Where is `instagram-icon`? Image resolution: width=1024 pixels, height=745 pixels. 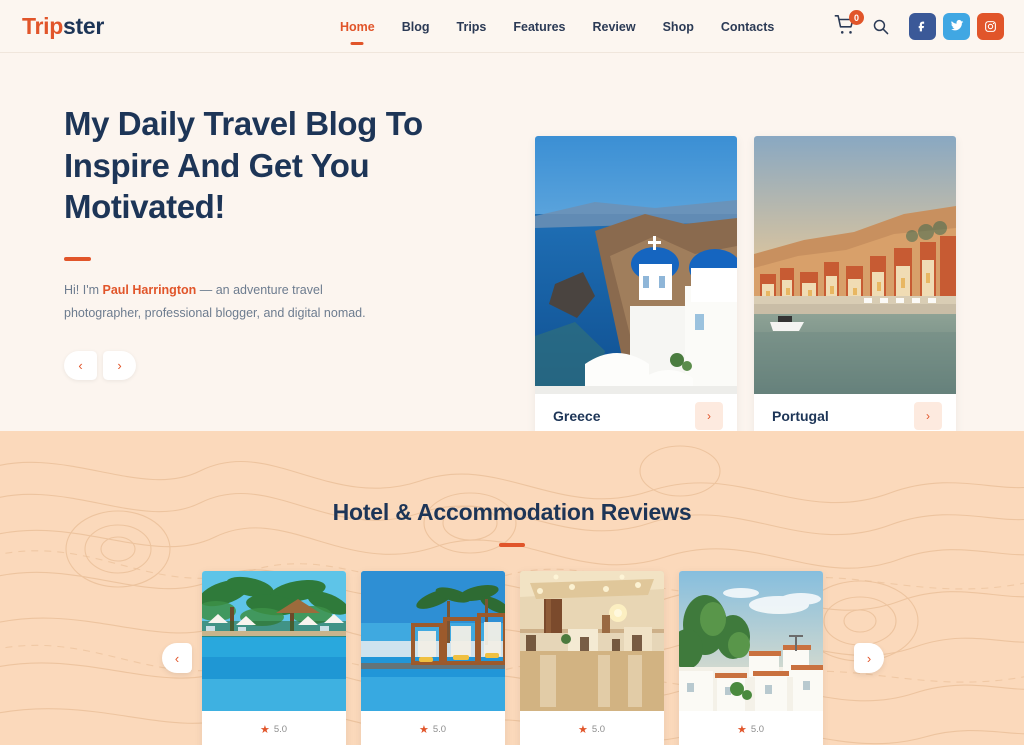
instagram-icon is located at coordinates (990, 26).